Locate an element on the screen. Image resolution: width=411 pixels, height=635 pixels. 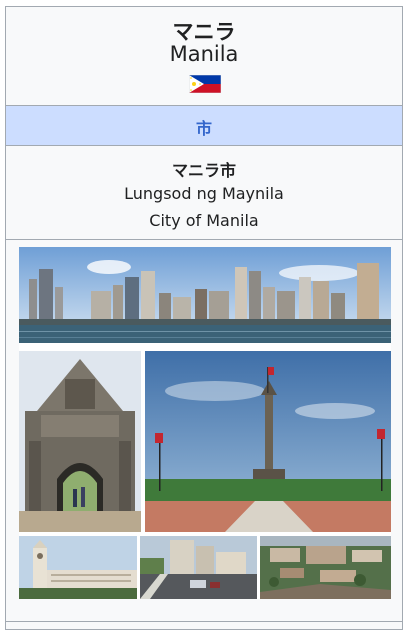
infobox-divider is located at coordinates (204, 621).